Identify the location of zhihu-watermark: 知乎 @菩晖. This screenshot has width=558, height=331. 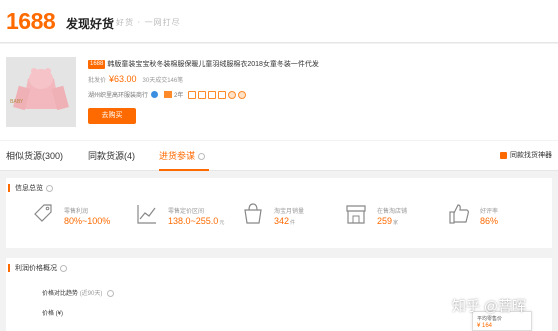
(489, 306).